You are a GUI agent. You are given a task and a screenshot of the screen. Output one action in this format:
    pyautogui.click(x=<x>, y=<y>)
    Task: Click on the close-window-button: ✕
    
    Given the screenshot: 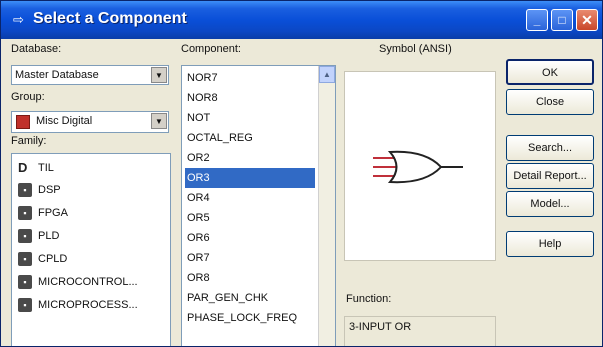 What is the action you would take?
    pyautogui.click(x=587, y=20)
    